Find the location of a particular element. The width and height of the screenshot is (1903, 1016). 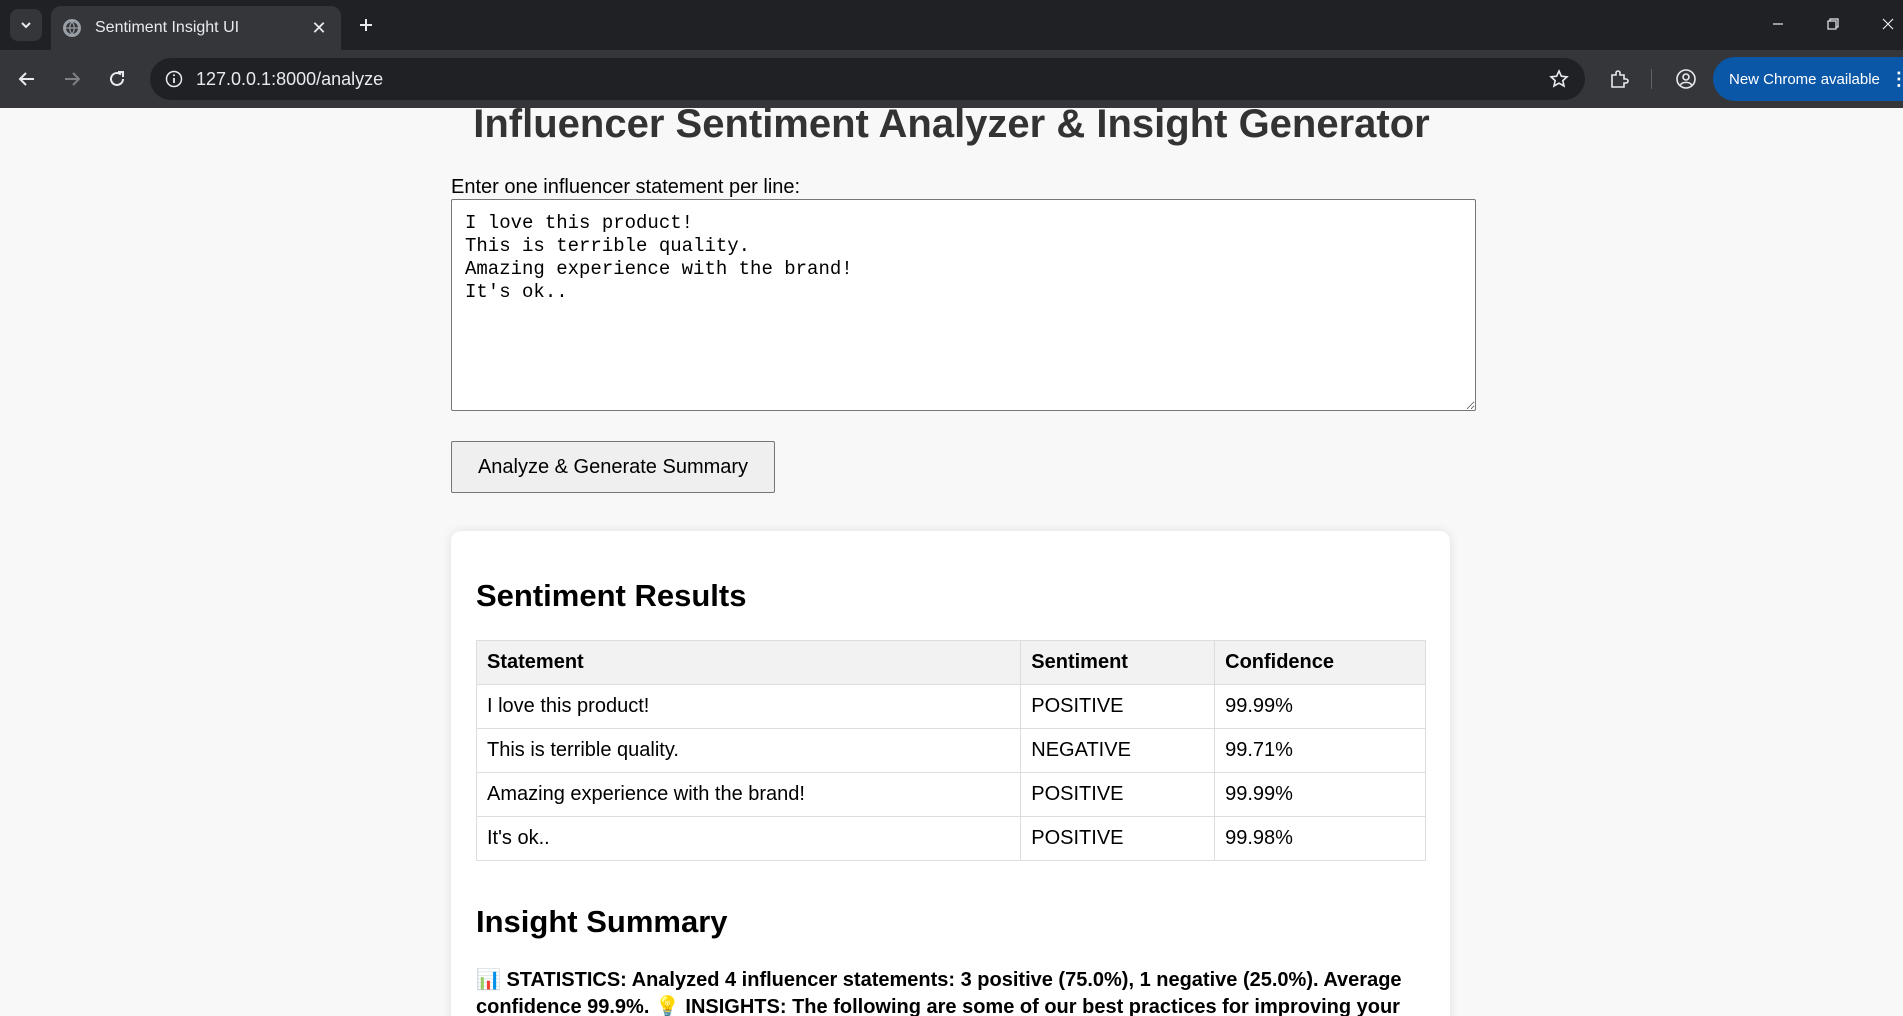

browser-tab: Sentiment Insight UI ✕ is located at coordinates (196, 28).